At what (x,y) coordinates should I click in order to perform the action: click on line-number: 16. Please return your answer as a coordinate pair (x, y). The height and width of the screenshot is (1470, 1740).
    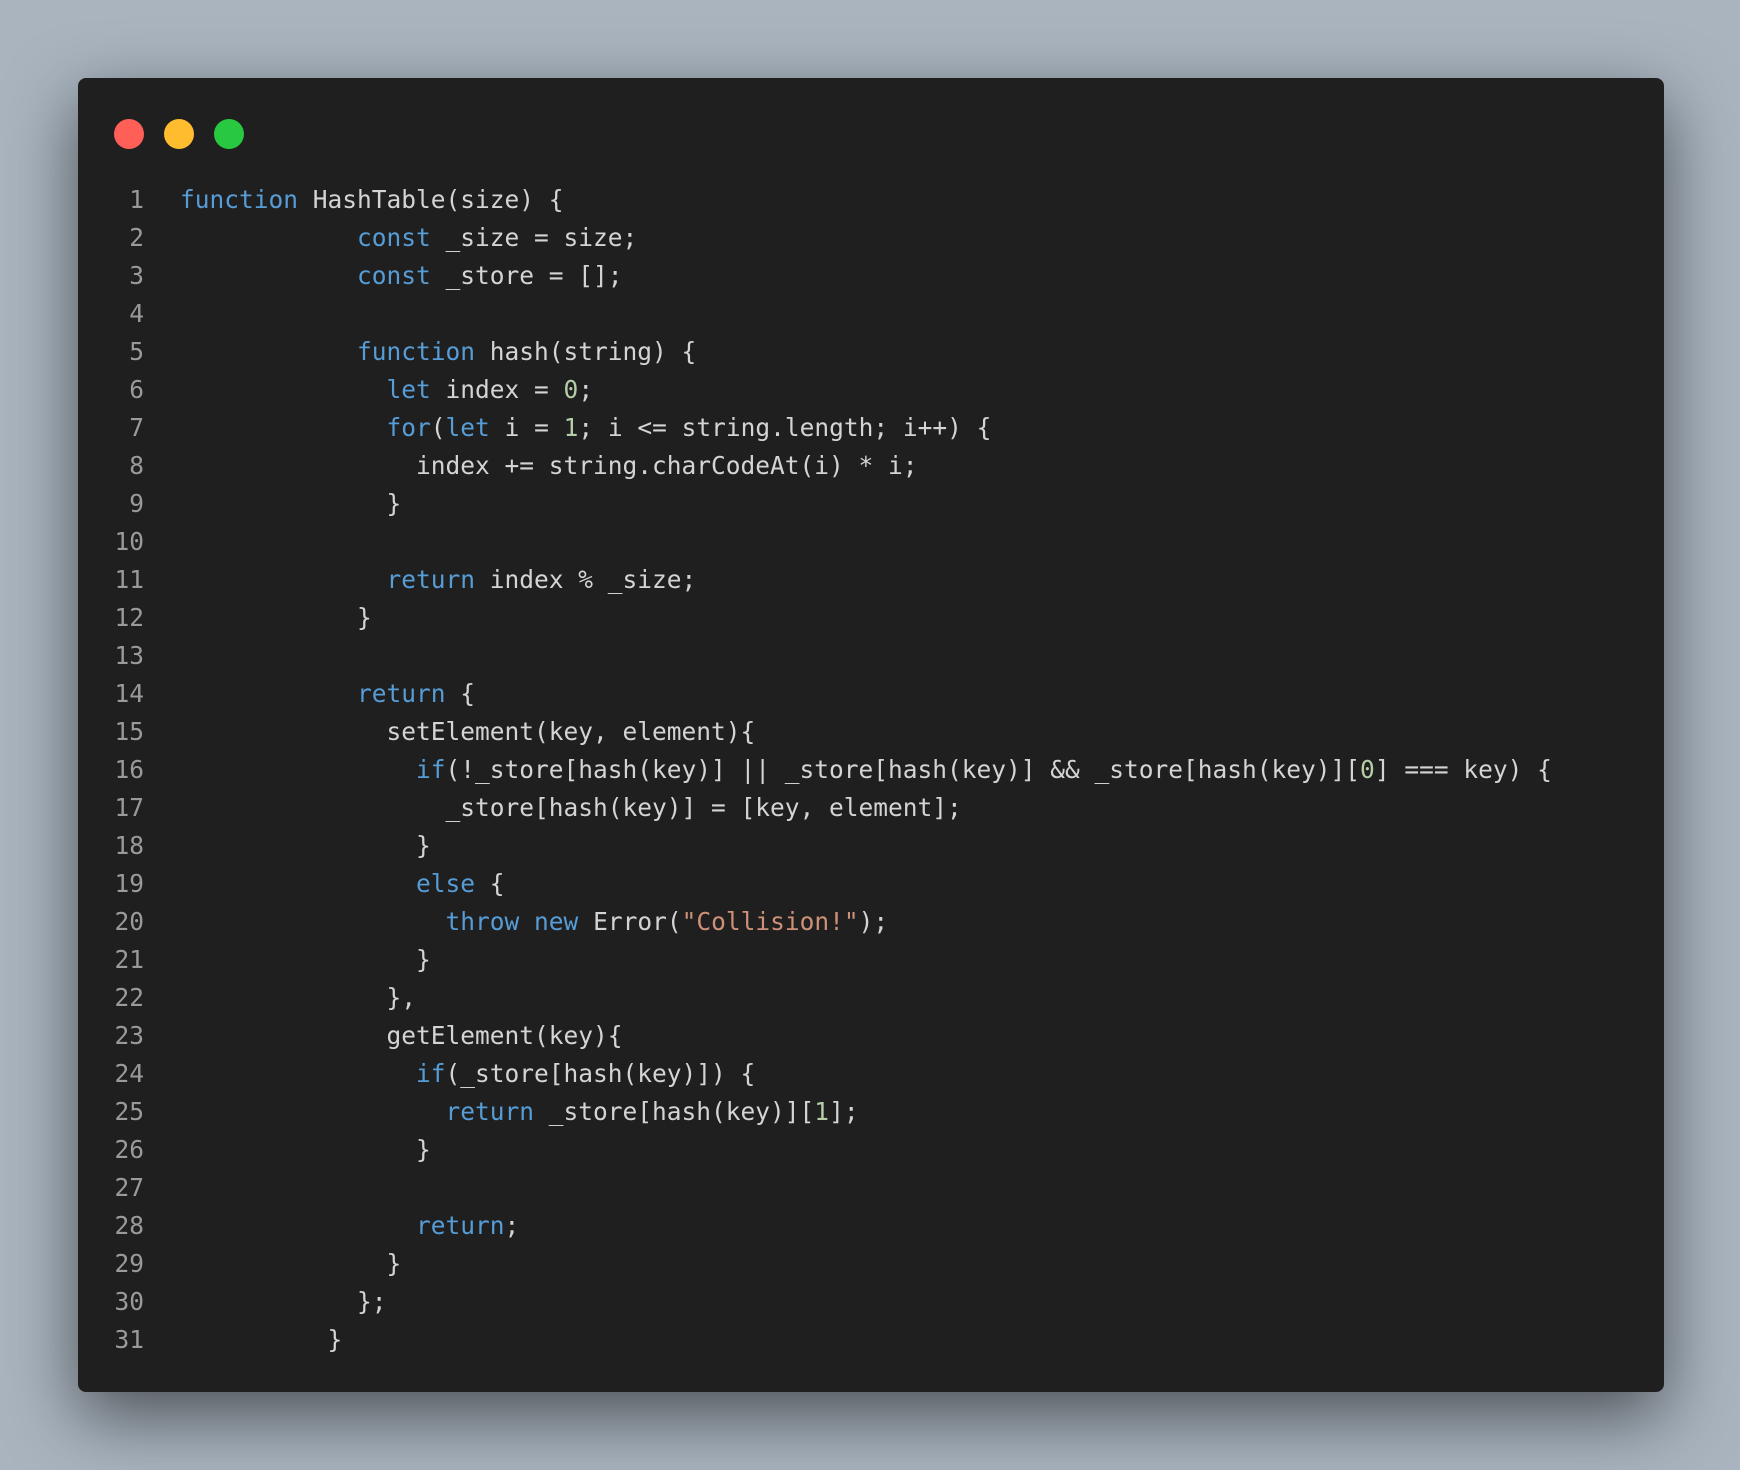
    Looking at the image, I should click on (129, 769).